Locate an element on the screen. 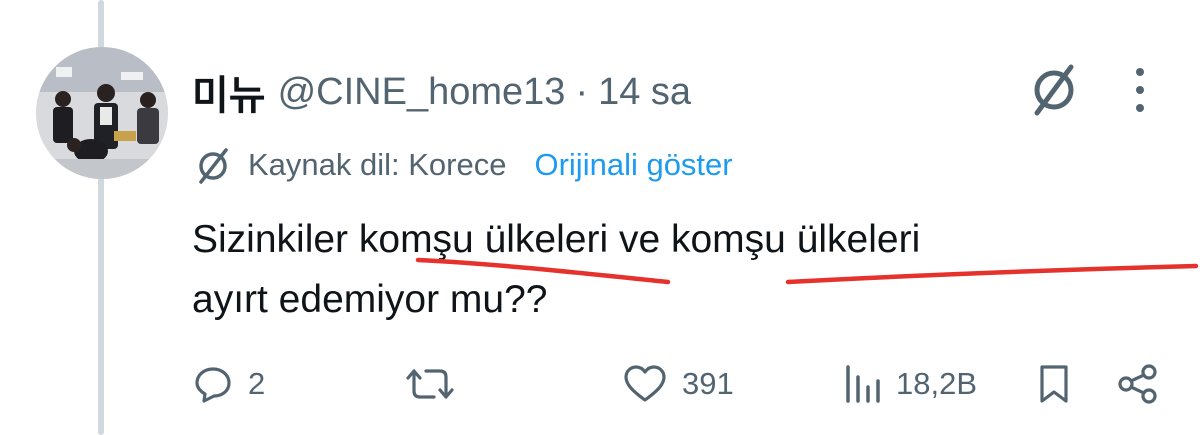 The width and height of the screenshot is (1200, 435). tweet-header: 미뉴 @CINE_home13 · 14 sa is located at coordinates (441, 92).